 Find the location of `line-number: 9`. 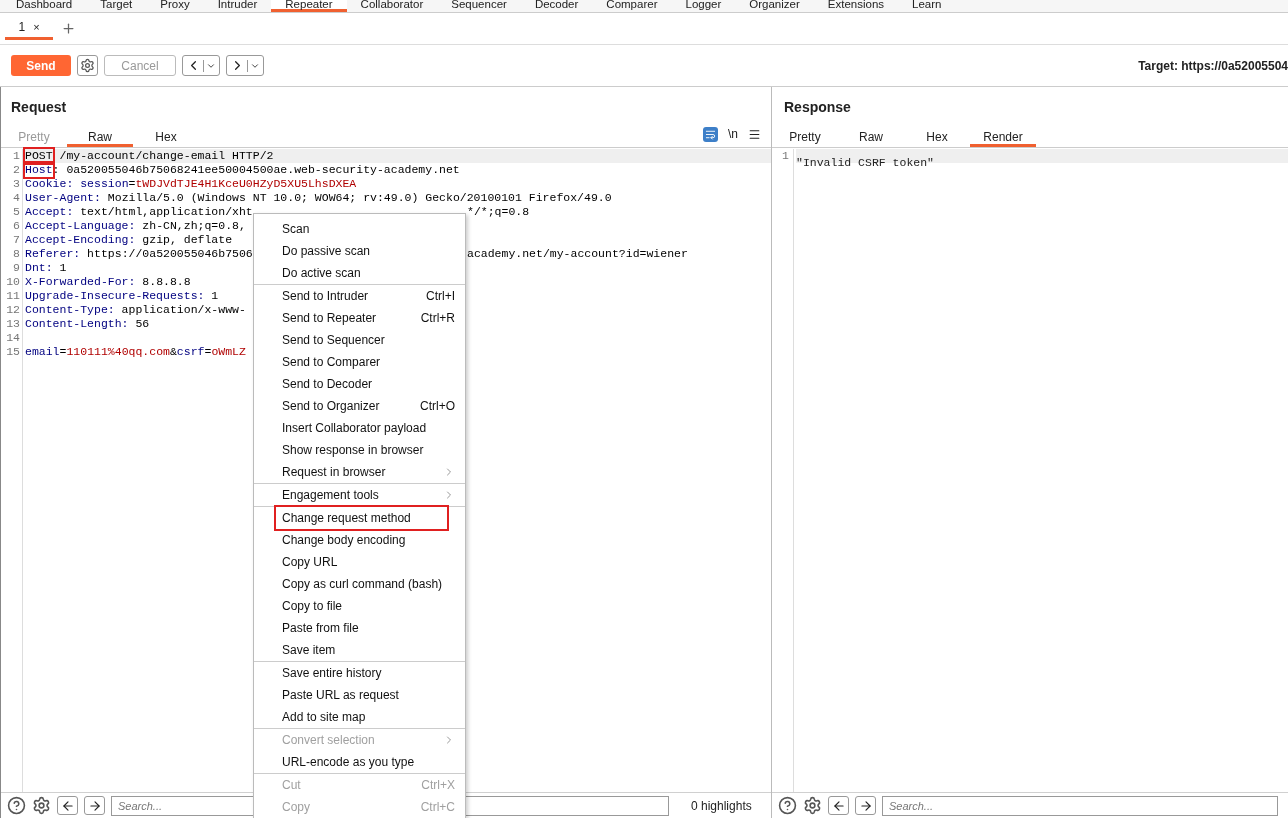

line-number: 9 is located at coordinates (16, 268).